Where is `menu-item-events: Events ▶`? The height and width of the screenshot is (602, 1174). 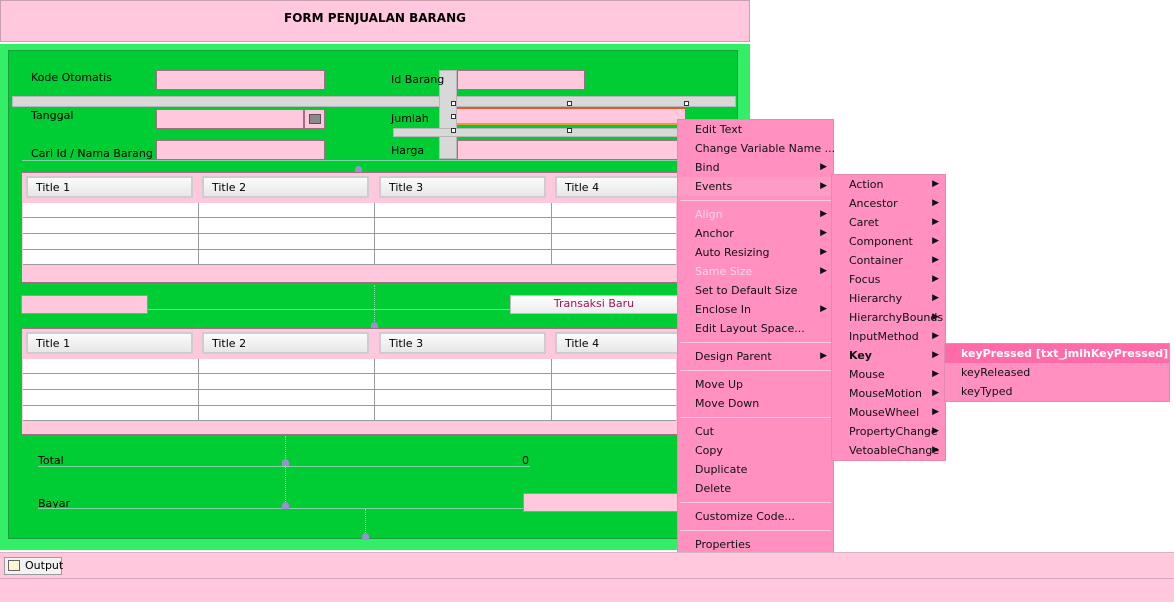 menu-item-events: Events ▶ is located at coordinates (755, 186).